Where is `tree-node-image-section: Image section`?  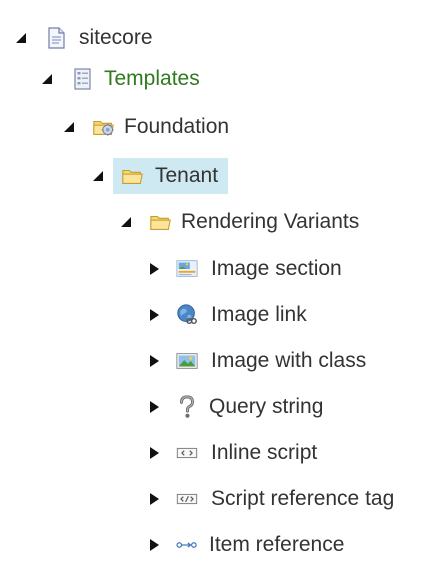
tree-node-image-section: Image section is located at coordinates (244, 269).